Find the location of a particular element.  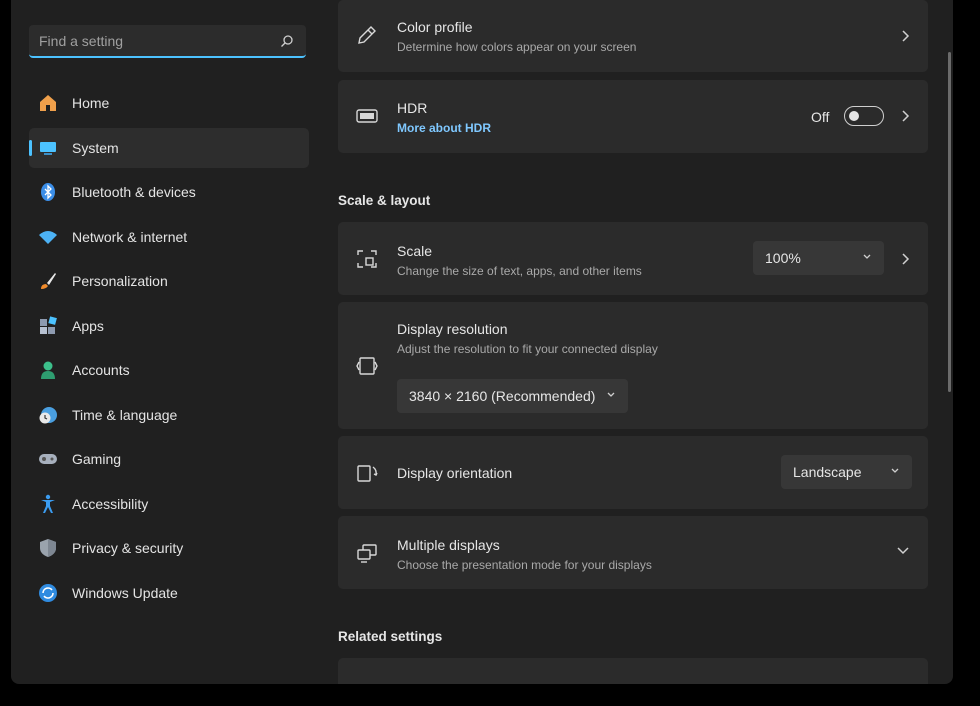

resolution-value: 3840 × 2160 (Recommended) is located at coordinates (502, 396).